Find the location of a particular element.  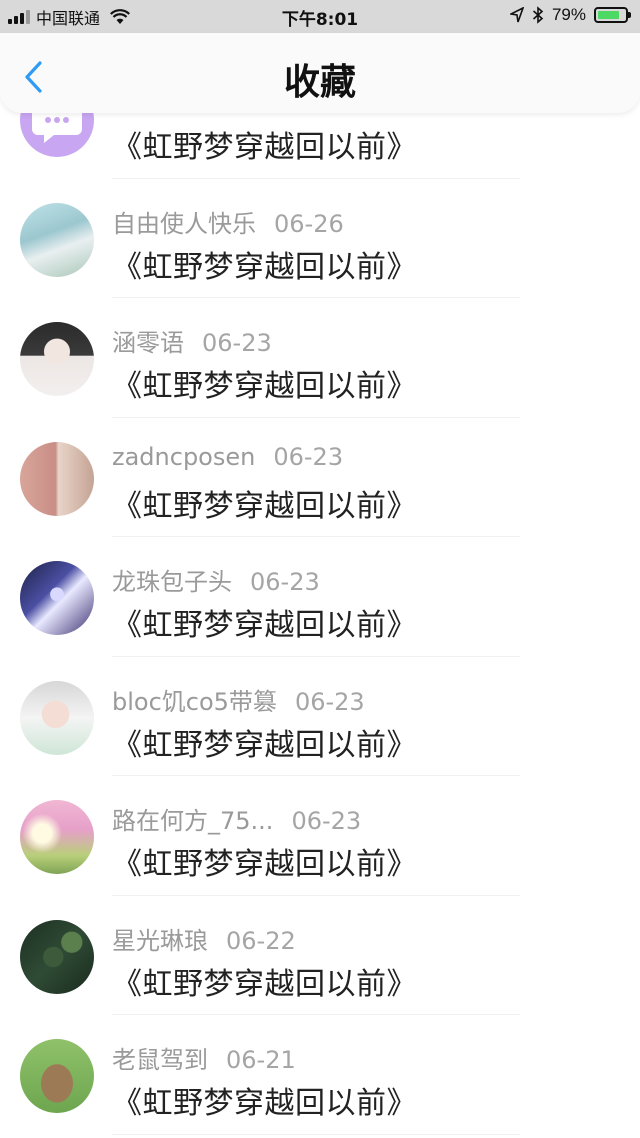

date: 06-26 is located at coordinates (309, 223).